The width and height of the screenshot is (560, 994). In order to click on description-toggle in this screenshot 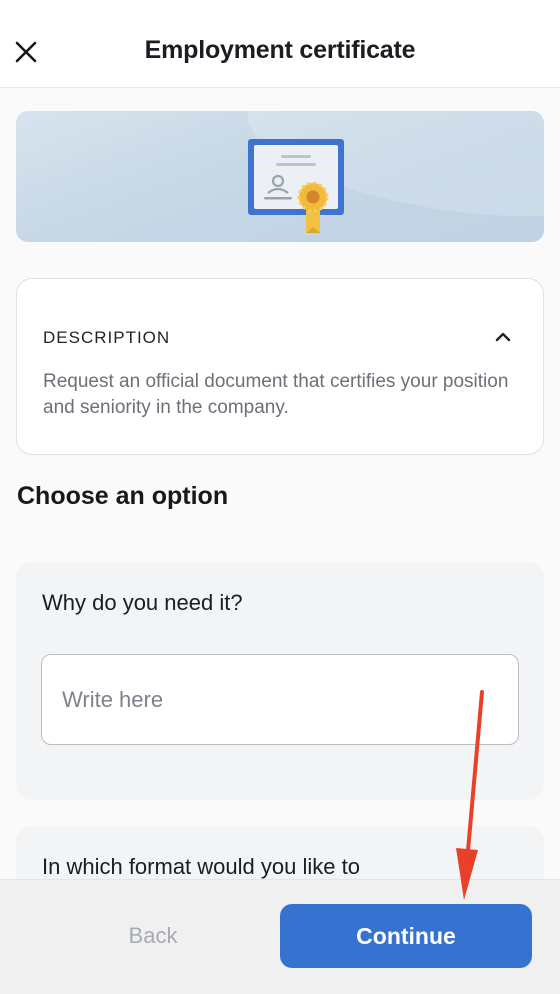, I will do `click(503, 337)`.